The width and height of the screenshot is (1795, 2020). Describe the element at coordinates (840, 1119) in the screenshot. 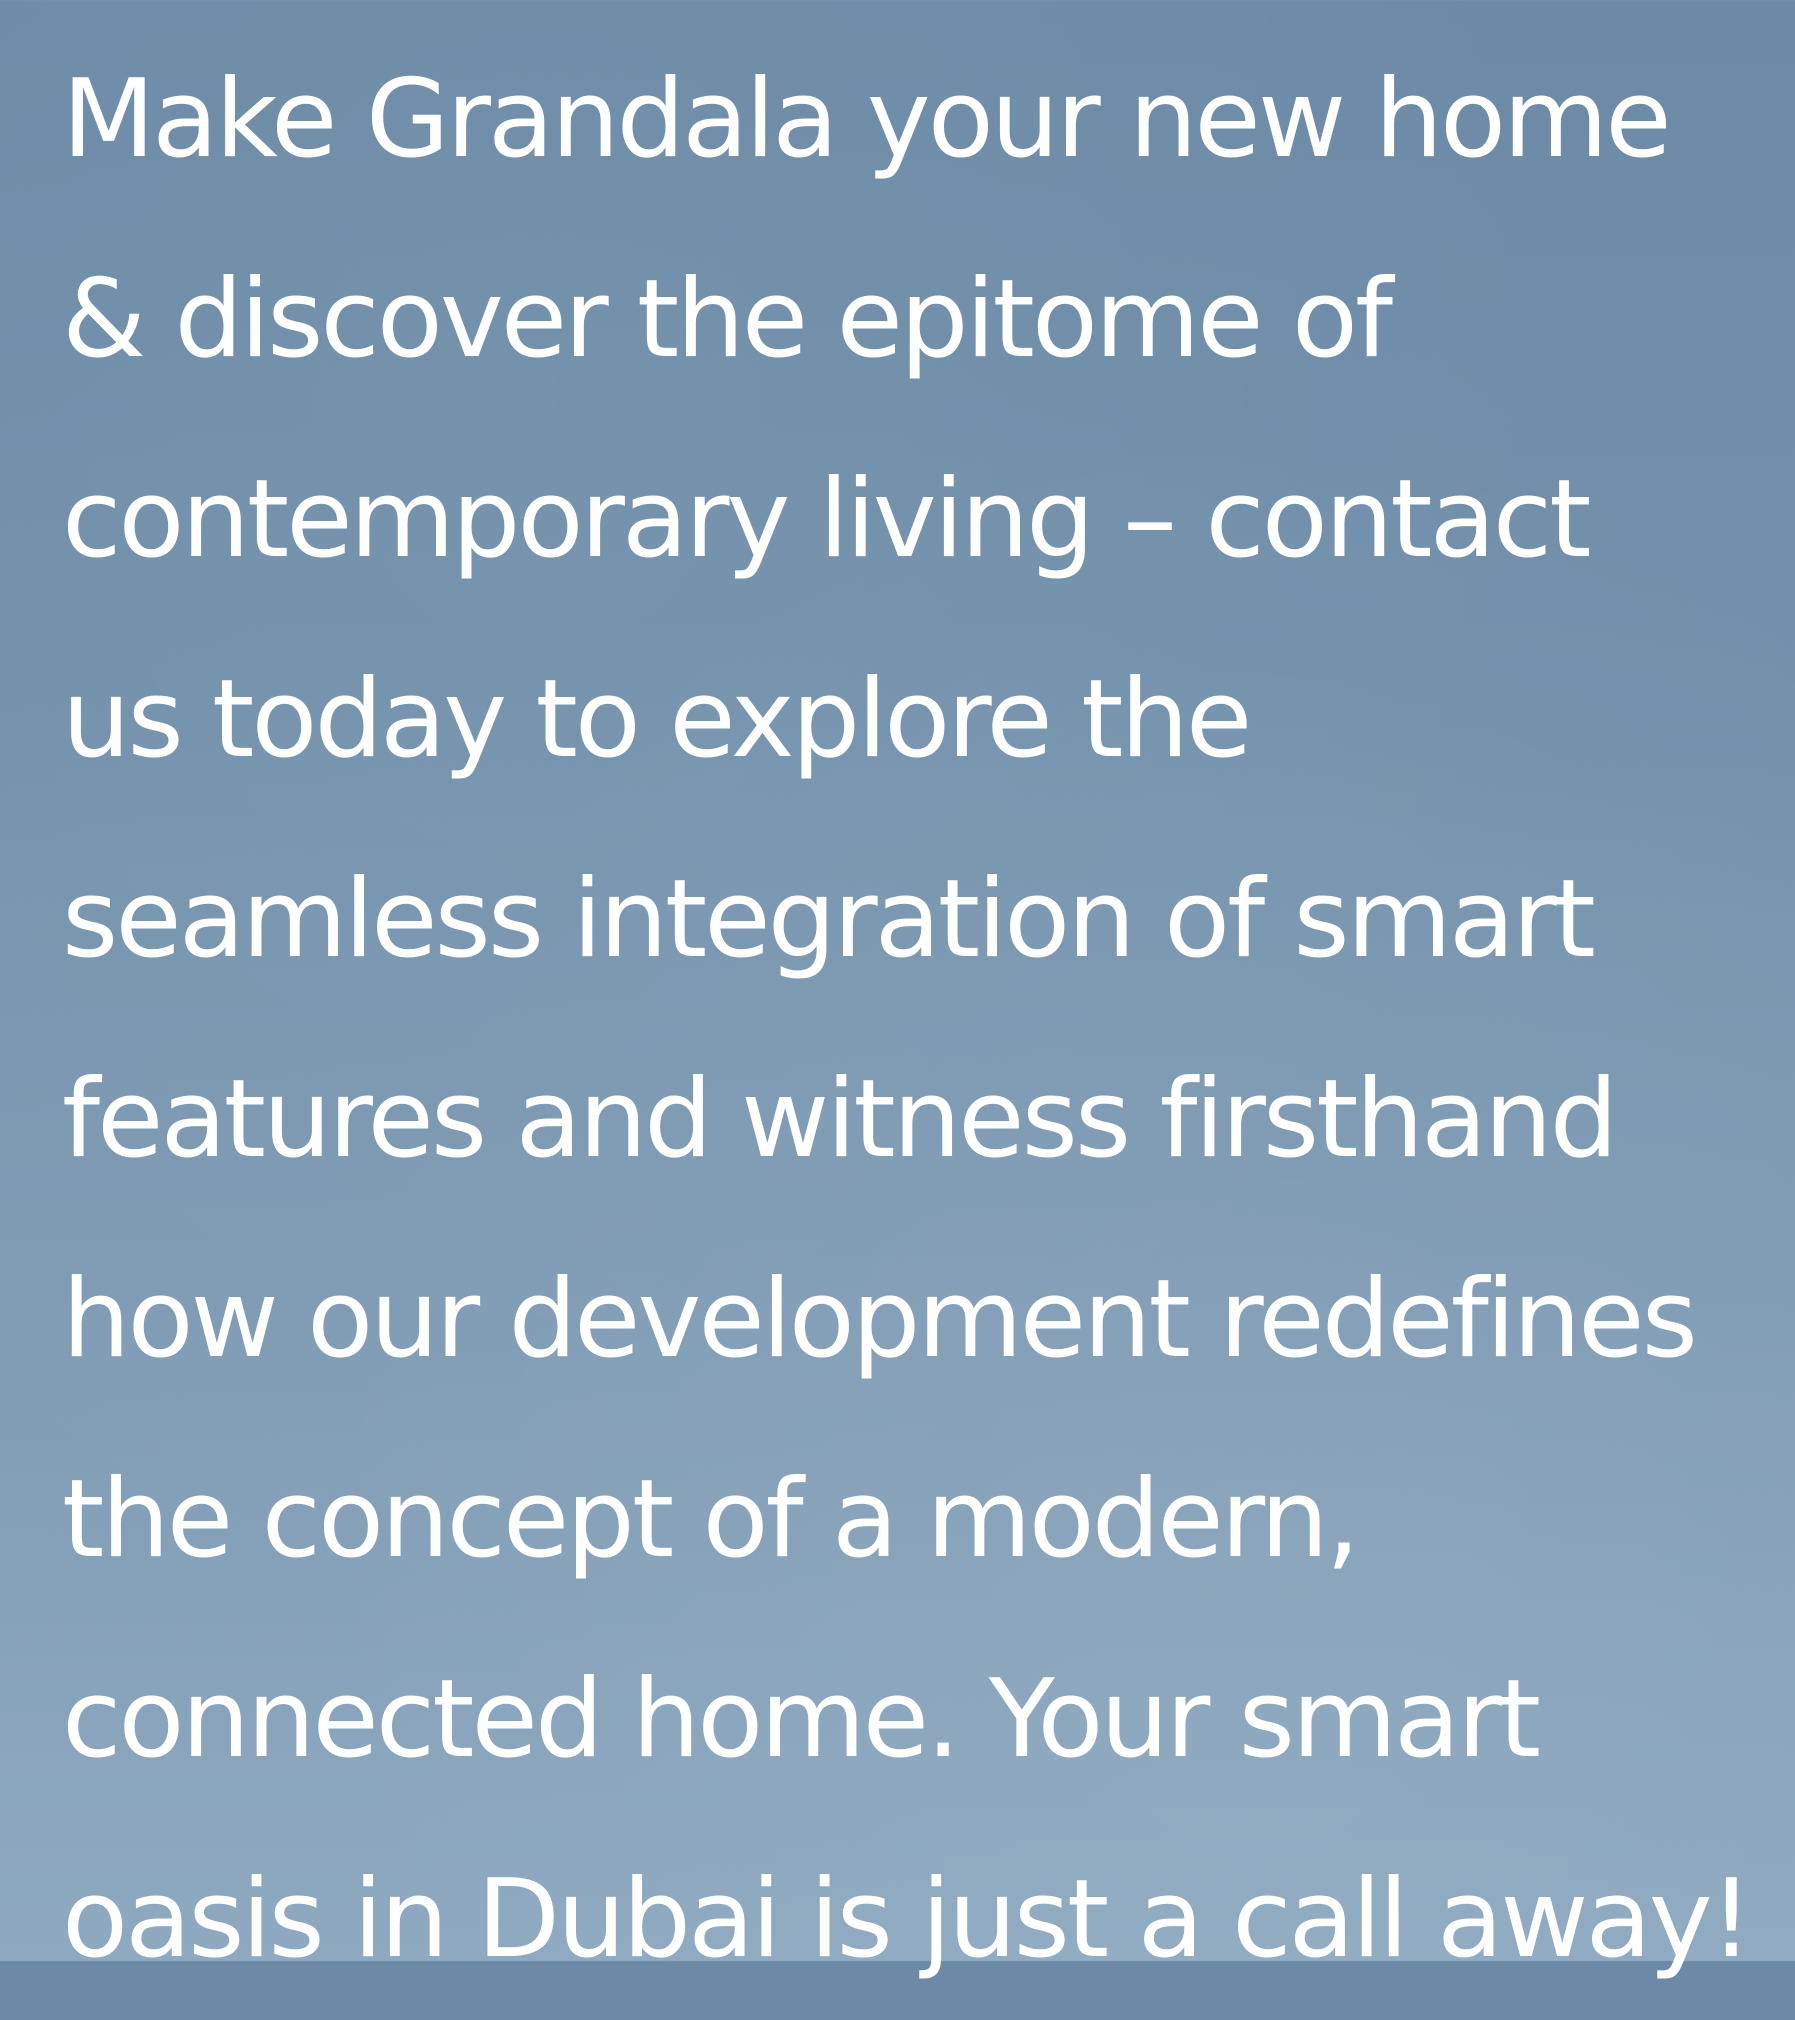

I see `paragraph-line: features and witness firsthand` at that location.